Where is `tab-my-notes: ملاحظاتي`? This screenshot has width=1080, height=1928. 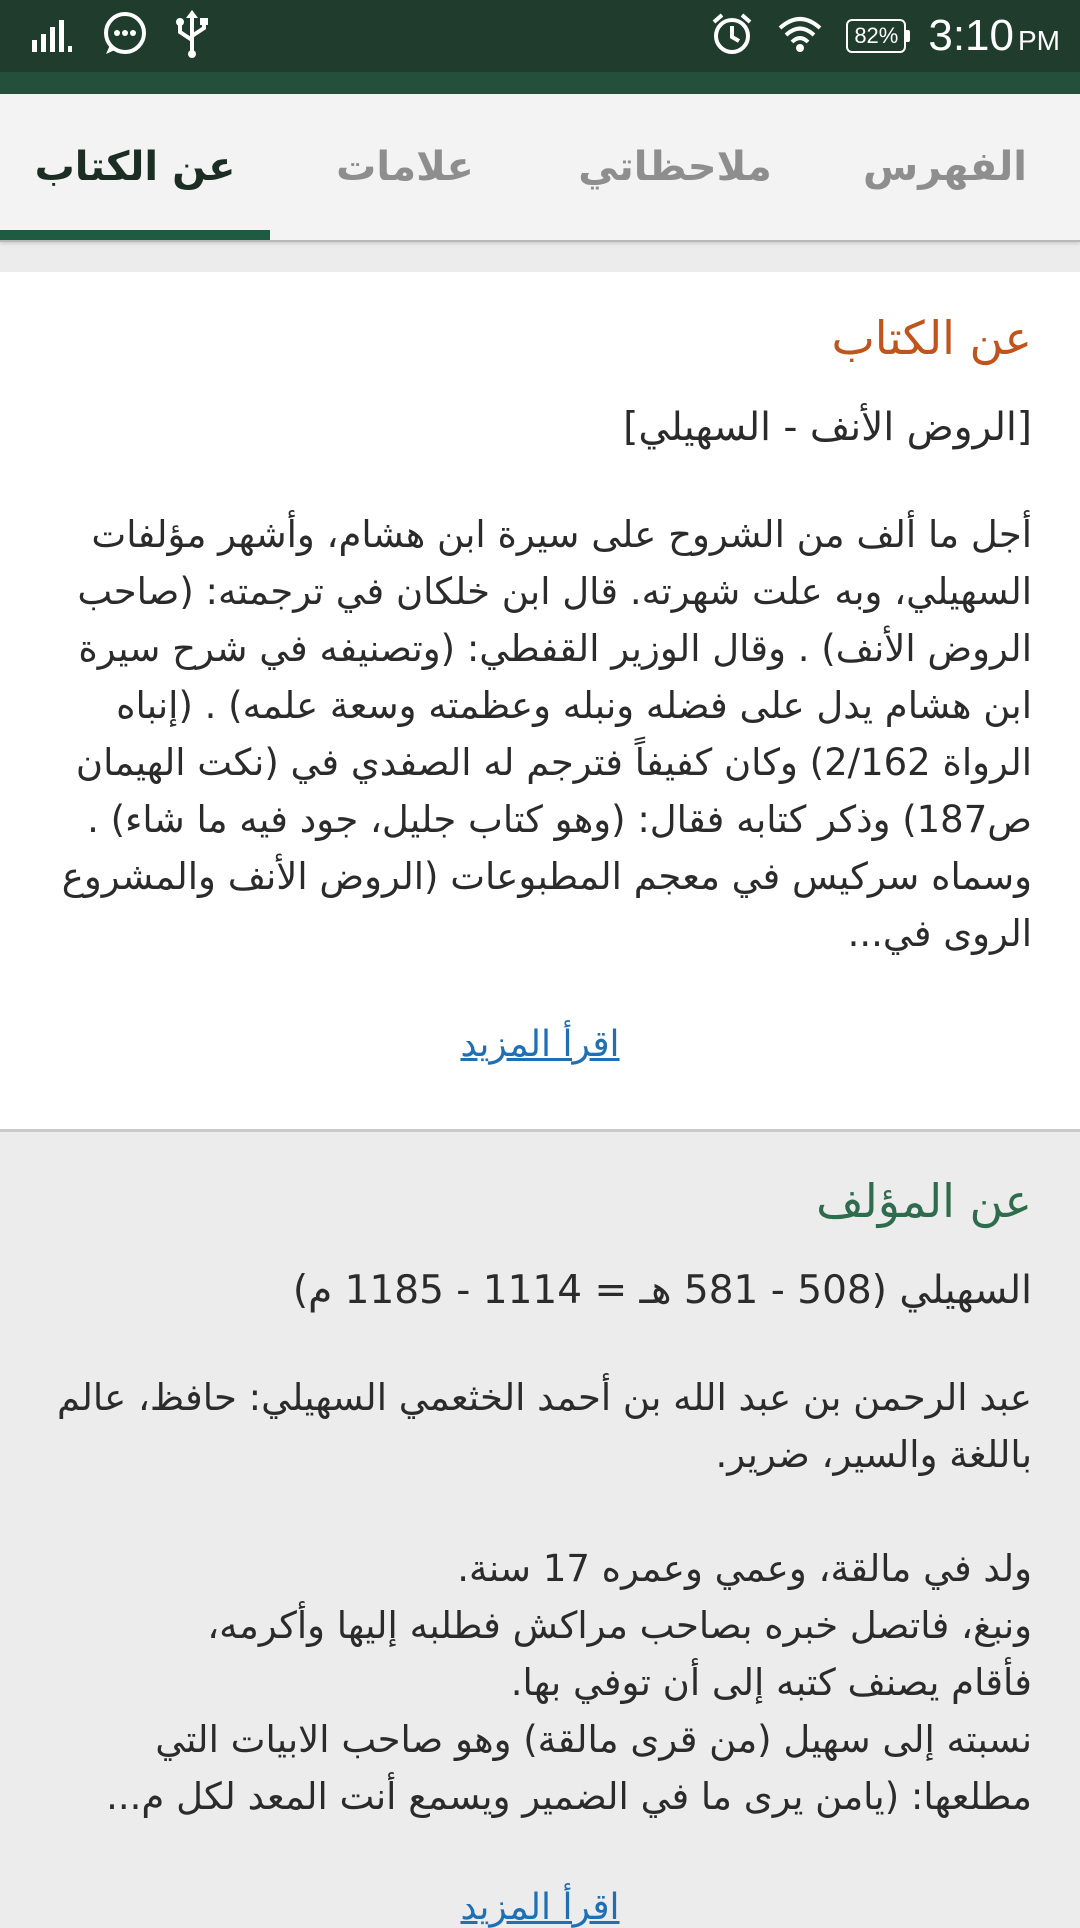 tab-my-notes: ملاحظاتي is located at coordinates (675, 167).